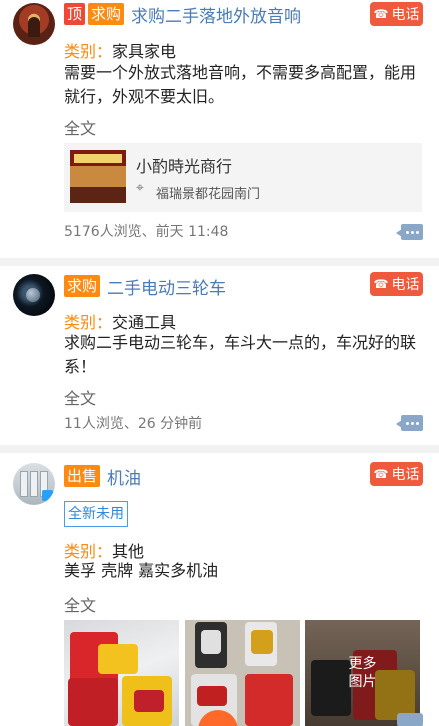 Image resolution: width=439 pixels, height=726 pixels. Describe the element at coordinates (47, 495) in the screenshot. I see `verified-badge-icon` at that location.